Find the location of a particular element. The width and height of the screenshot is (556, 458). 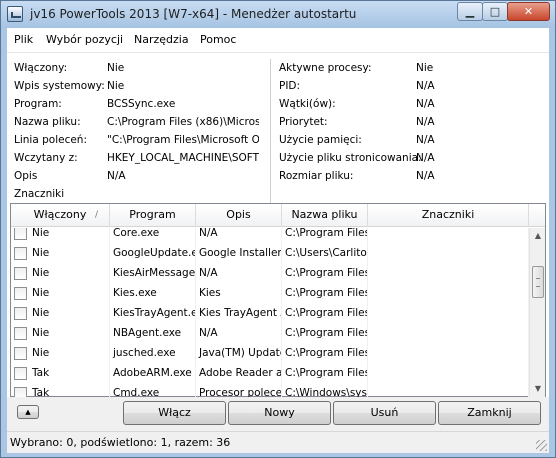

minimize-button: ▁ is located at coordinates (470, 11).